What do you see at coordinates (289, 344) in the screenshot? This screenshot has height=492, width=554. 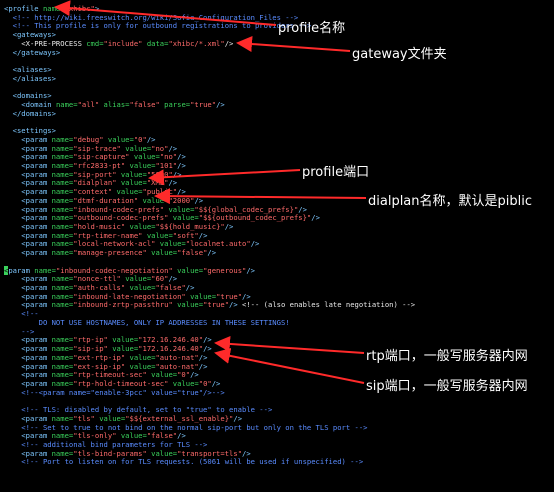 I see `arrow-rtp-port` at bounding box center [289, 344].